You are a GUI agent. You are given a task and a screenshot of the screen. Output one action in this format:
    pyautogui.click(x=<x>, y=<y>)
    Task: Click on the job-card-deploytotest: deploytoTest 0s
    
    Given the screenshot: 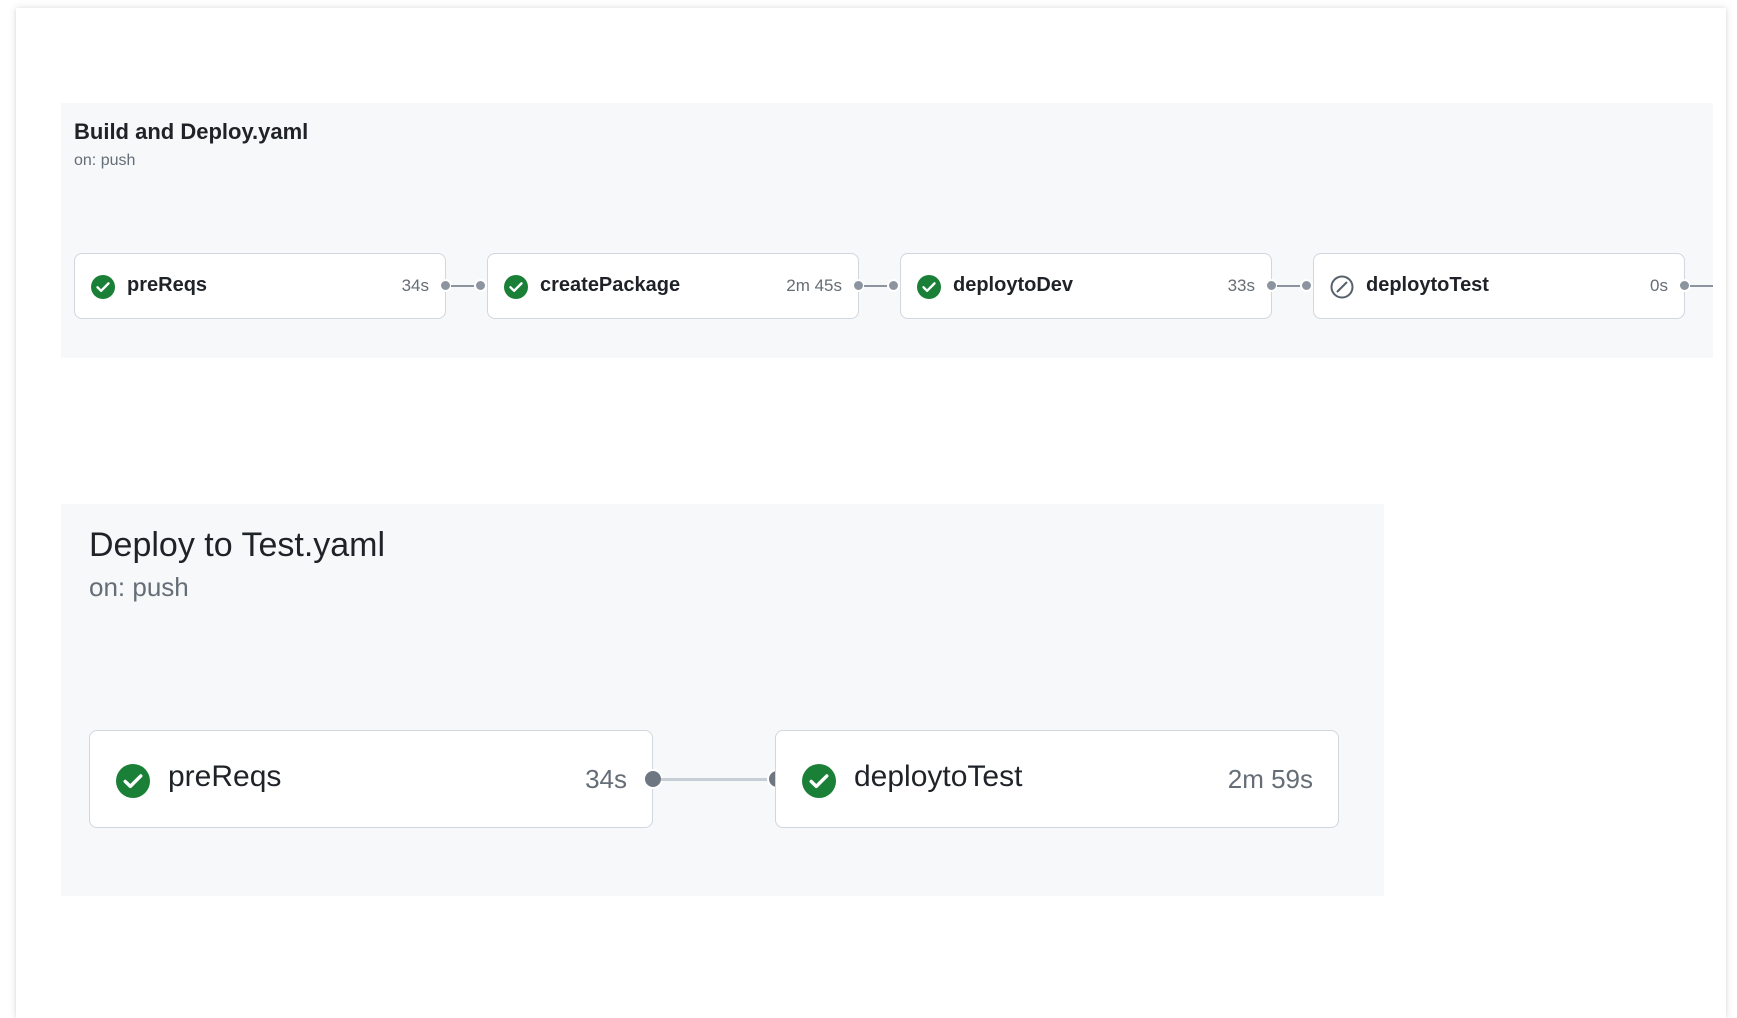 What is the action you would take?
    pyautogui.click(x=1499, y=286)
    